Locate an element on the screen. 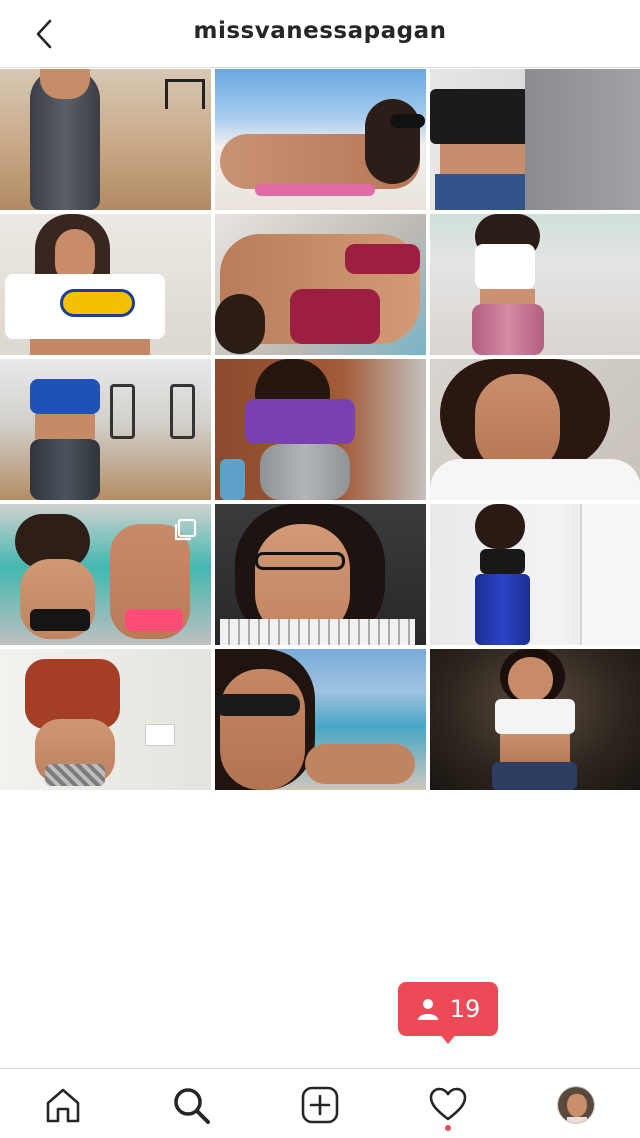  profile-avatar-icon is located at coordinates (576, 1105).